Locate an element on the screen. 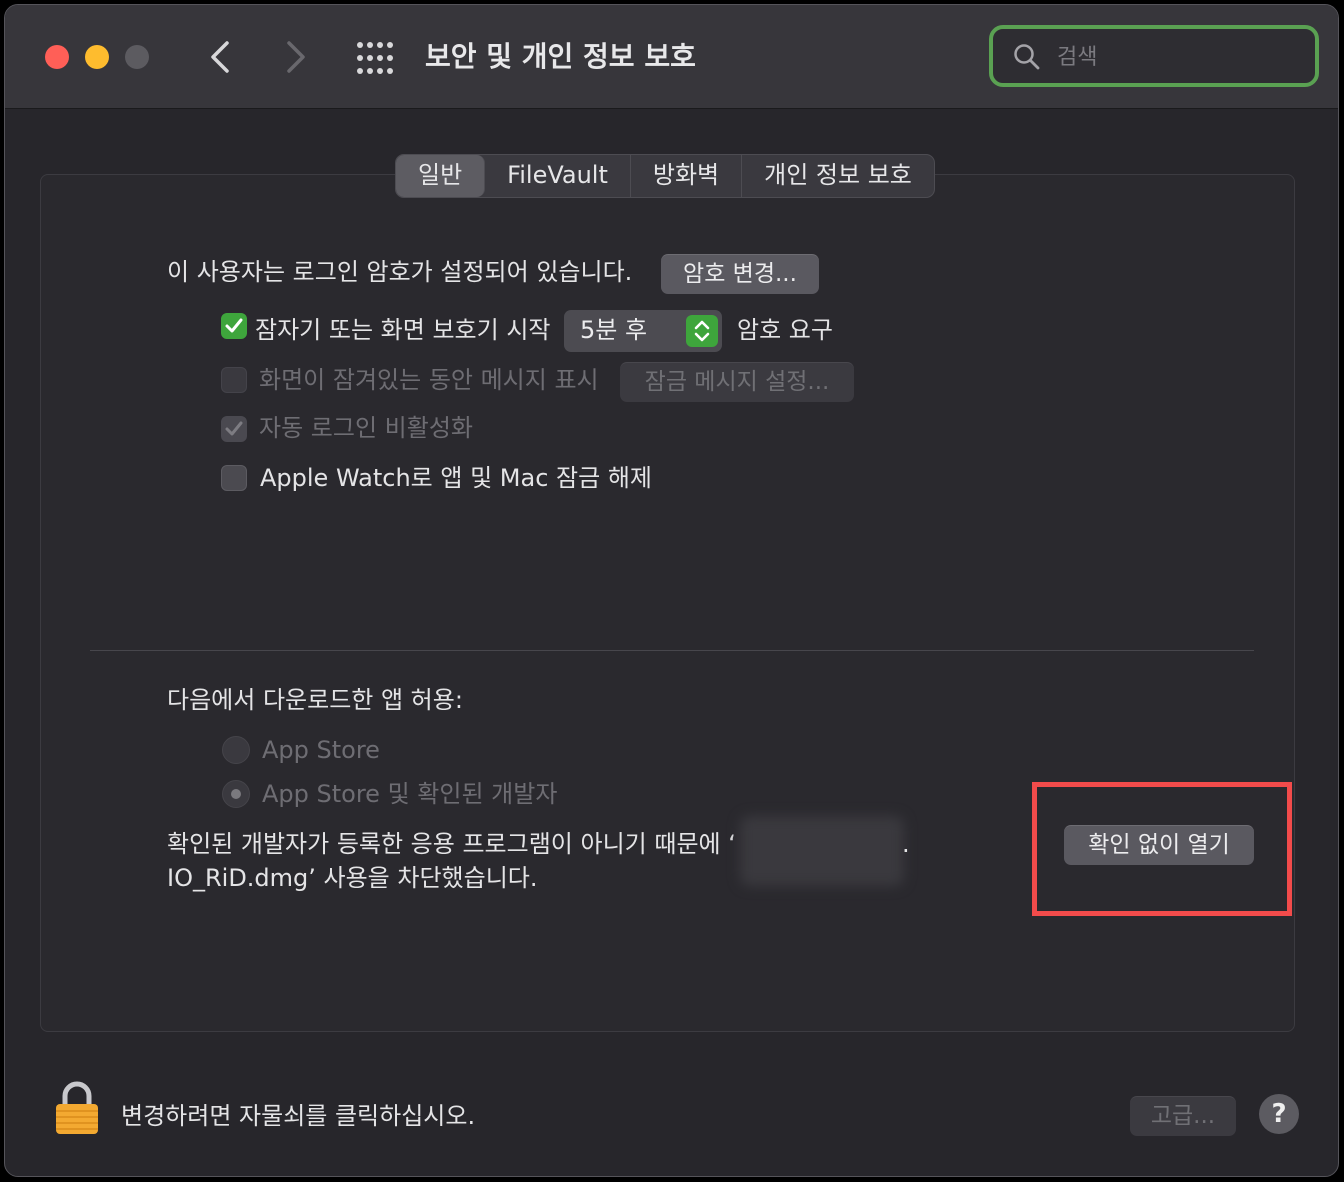 The height and width of the screenshot is (1182, 1344). window-title: 보안 및 개인 정보 보호 is located at coordinates (560, 56).